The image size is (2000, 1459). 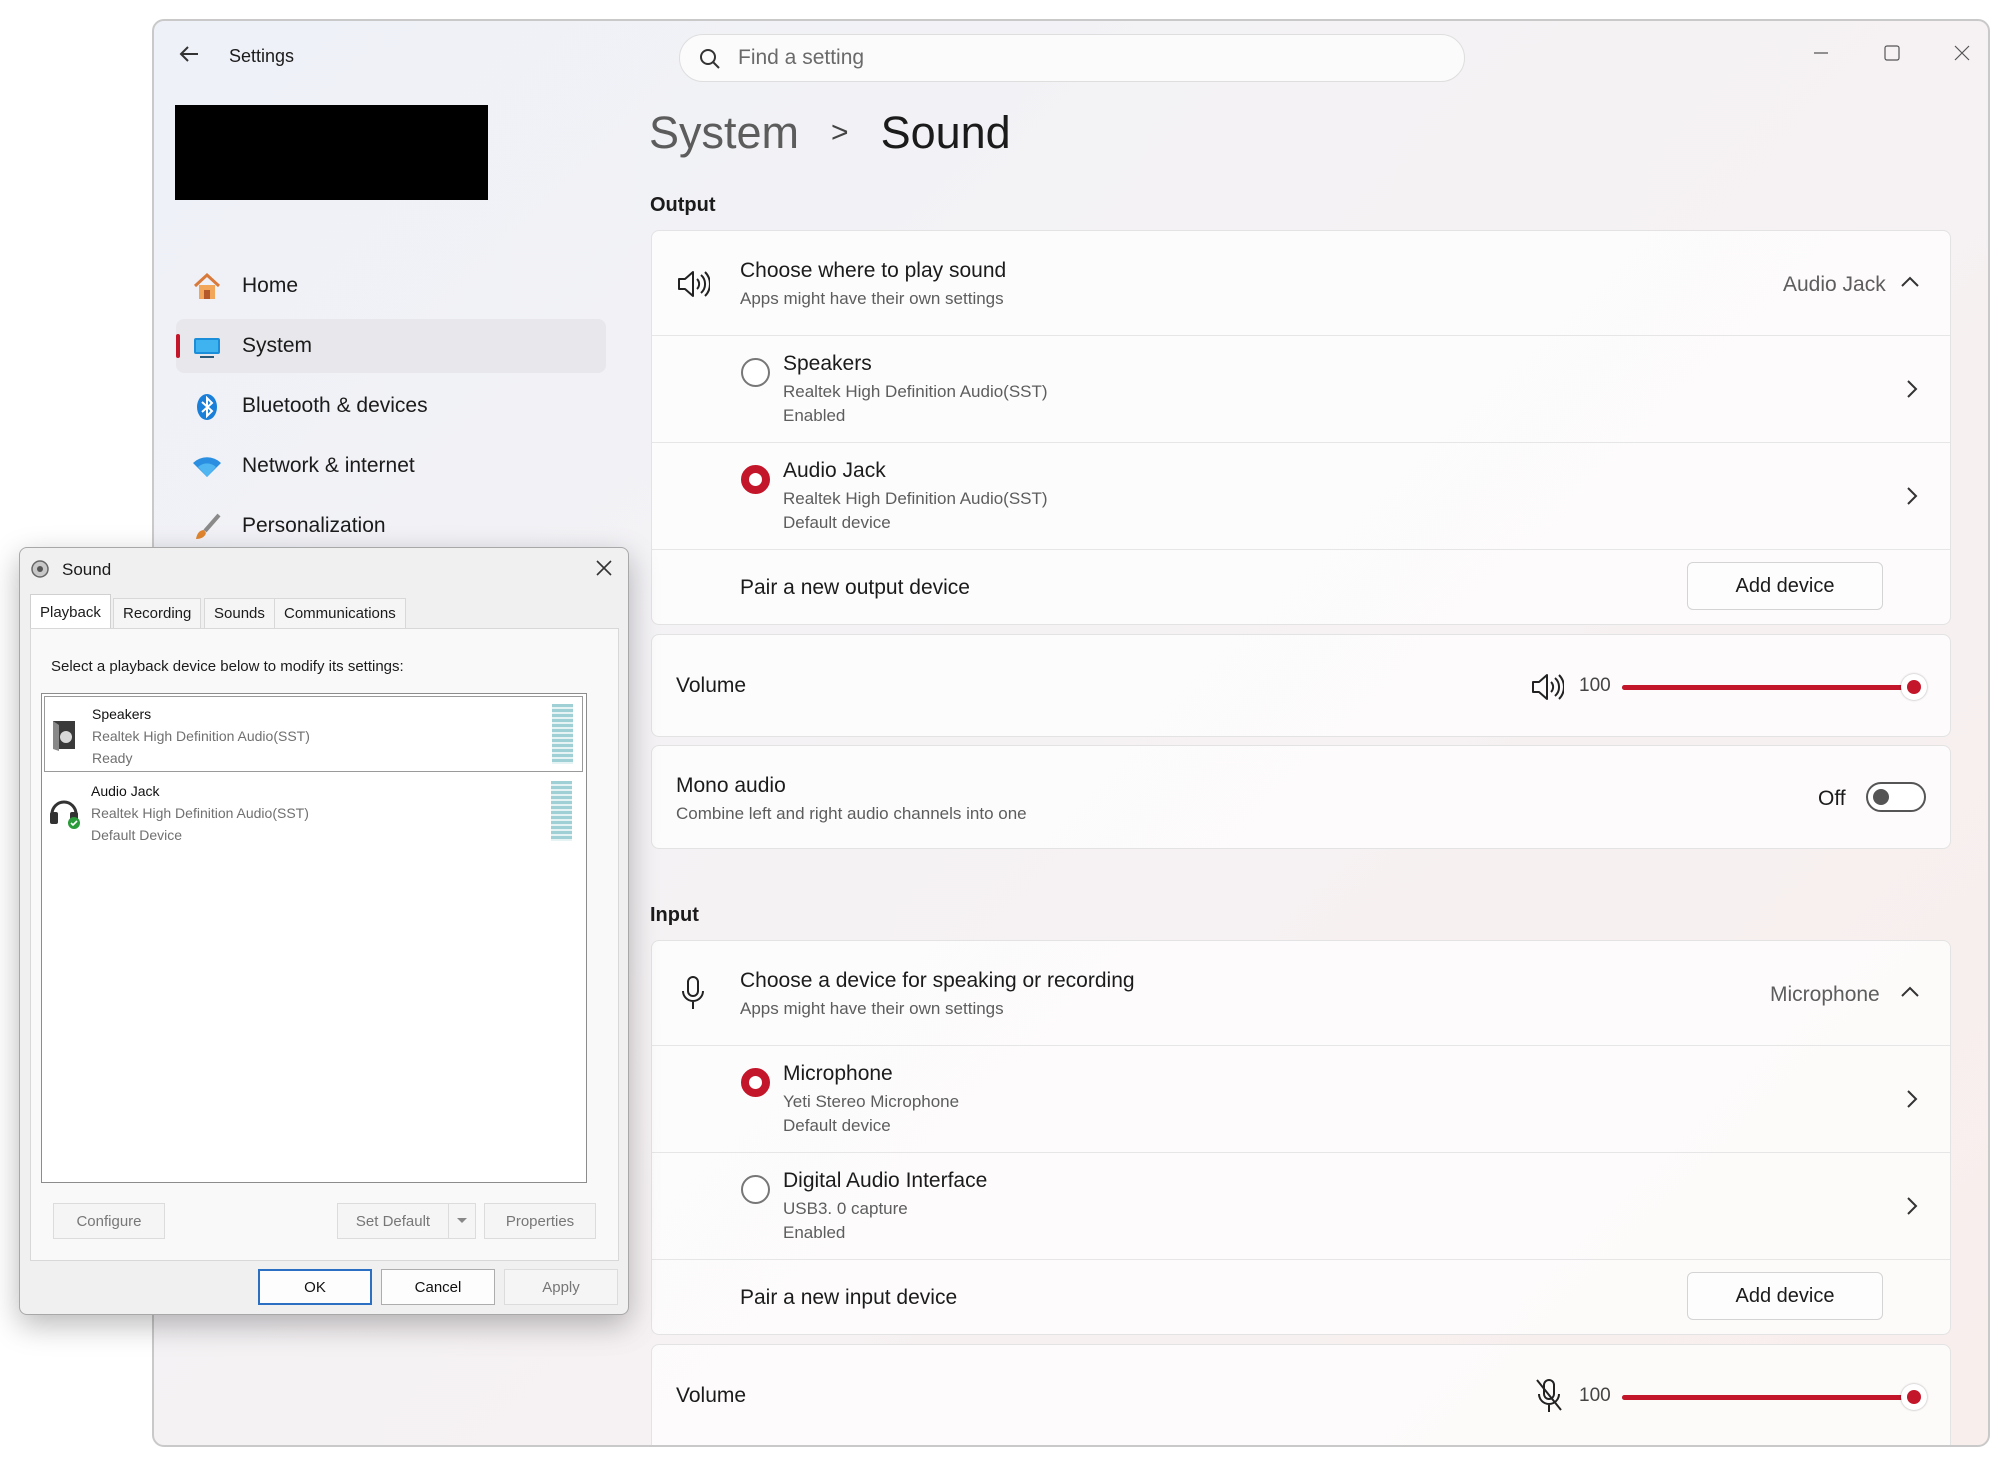 What do you see at coordinates (340, 613) in the screenshot?
I see `tab-communications: Communications` at bounding box center [340, 613].